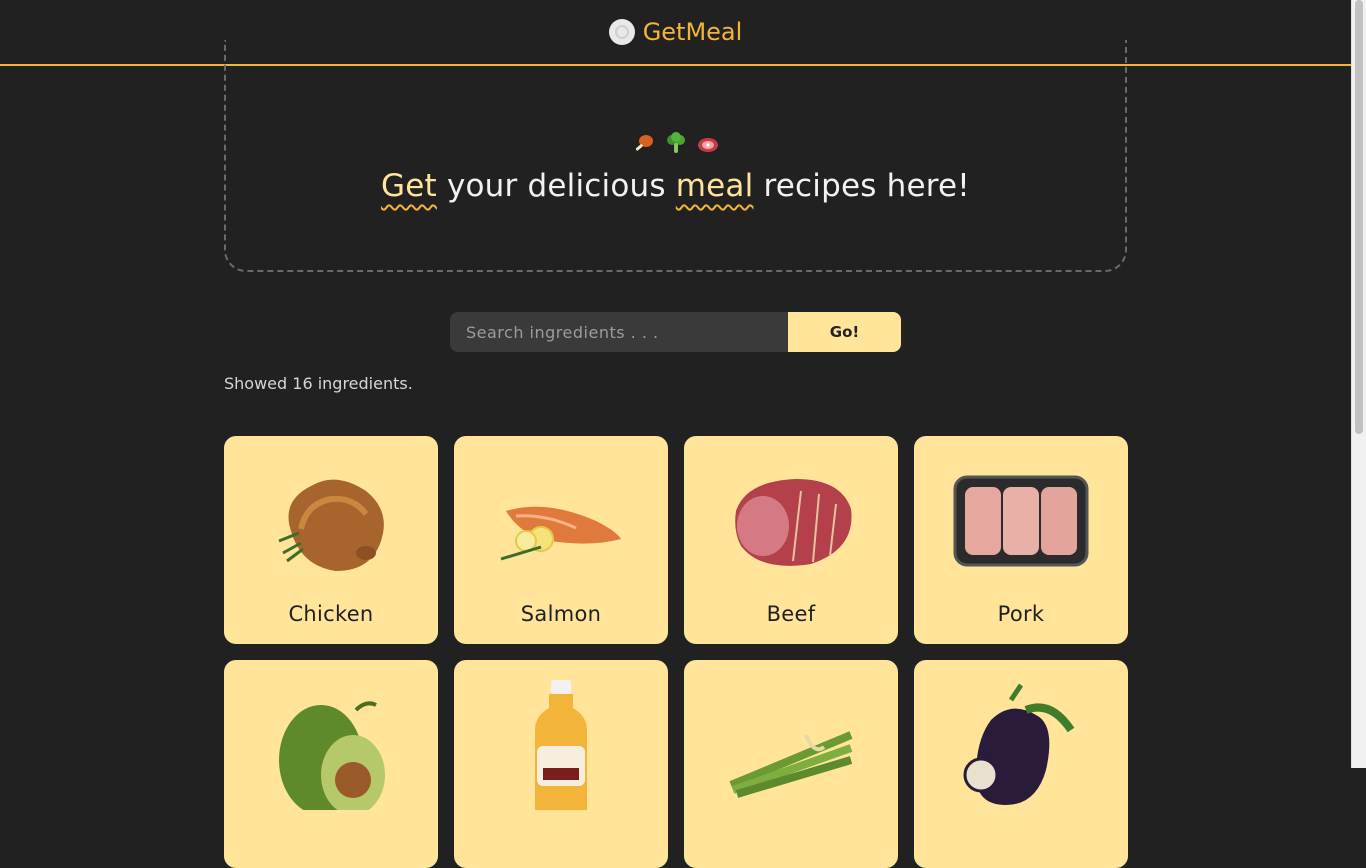 This screenshot has height=868, width=1366. Describe the element at coordinates (332, 755) in the screenshot. I see `avocado-icon` at that location.